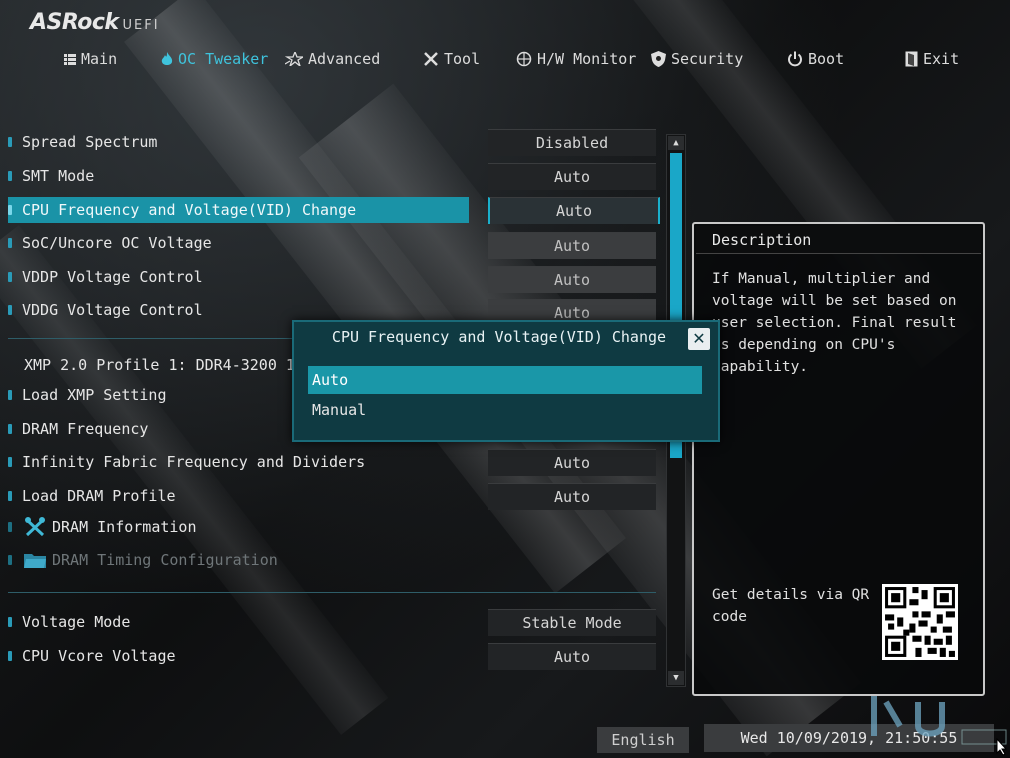 The height and width of the screenshot is (758, 1010). What do you see at coordinates (838, 240) in the screenshot?
I see `description-title: Description` at bounding box center [838, 240].